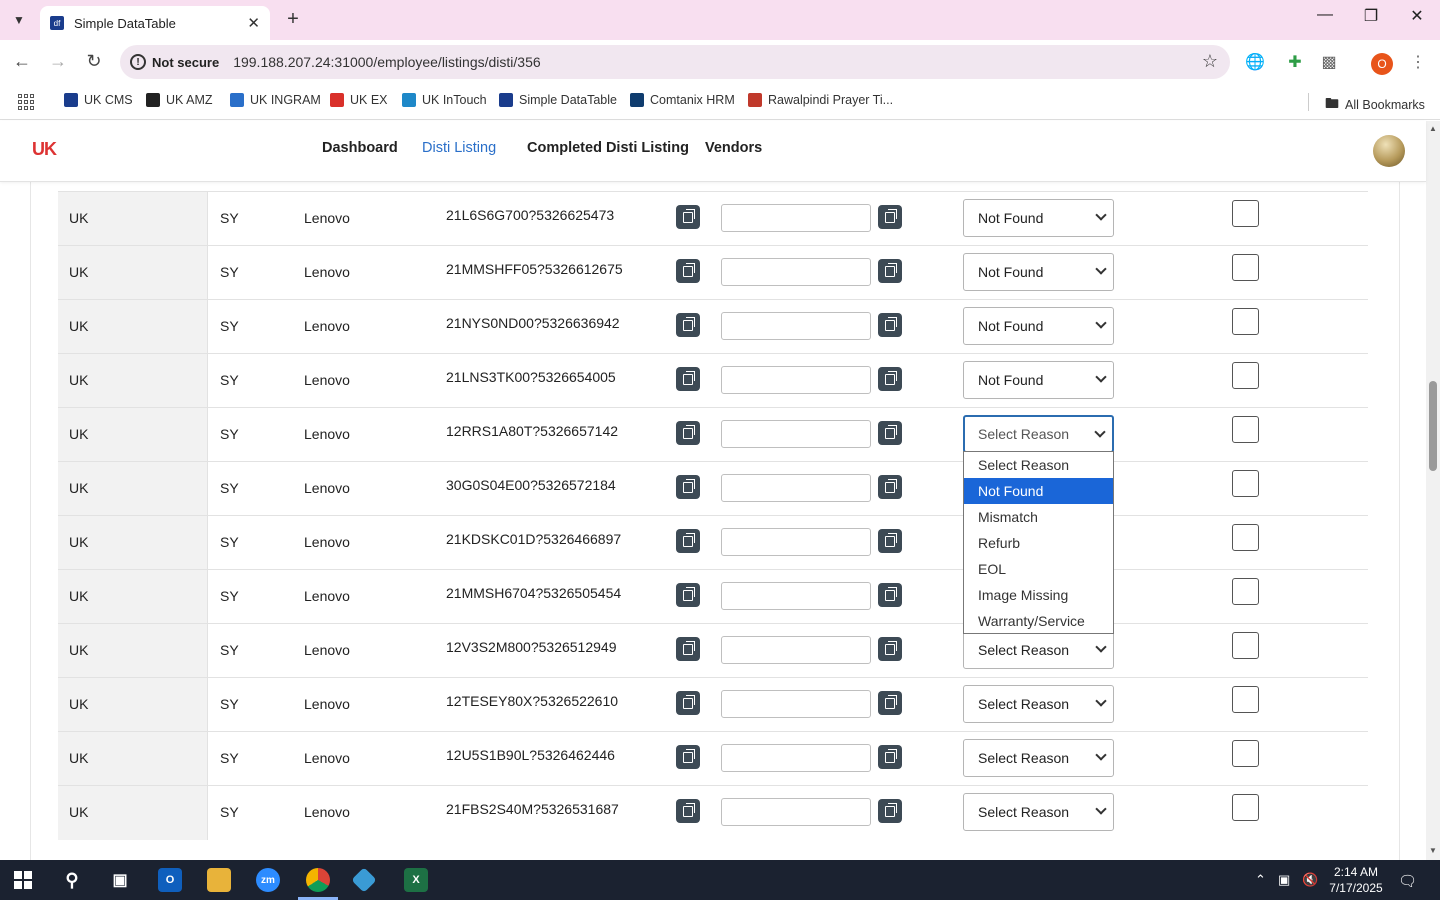 The image size is (1440, 900). What do you see at coordinates (1038, 517) in the screenshot?
I see `reason-option: Mismatch` at bounding box center [1038, 517].